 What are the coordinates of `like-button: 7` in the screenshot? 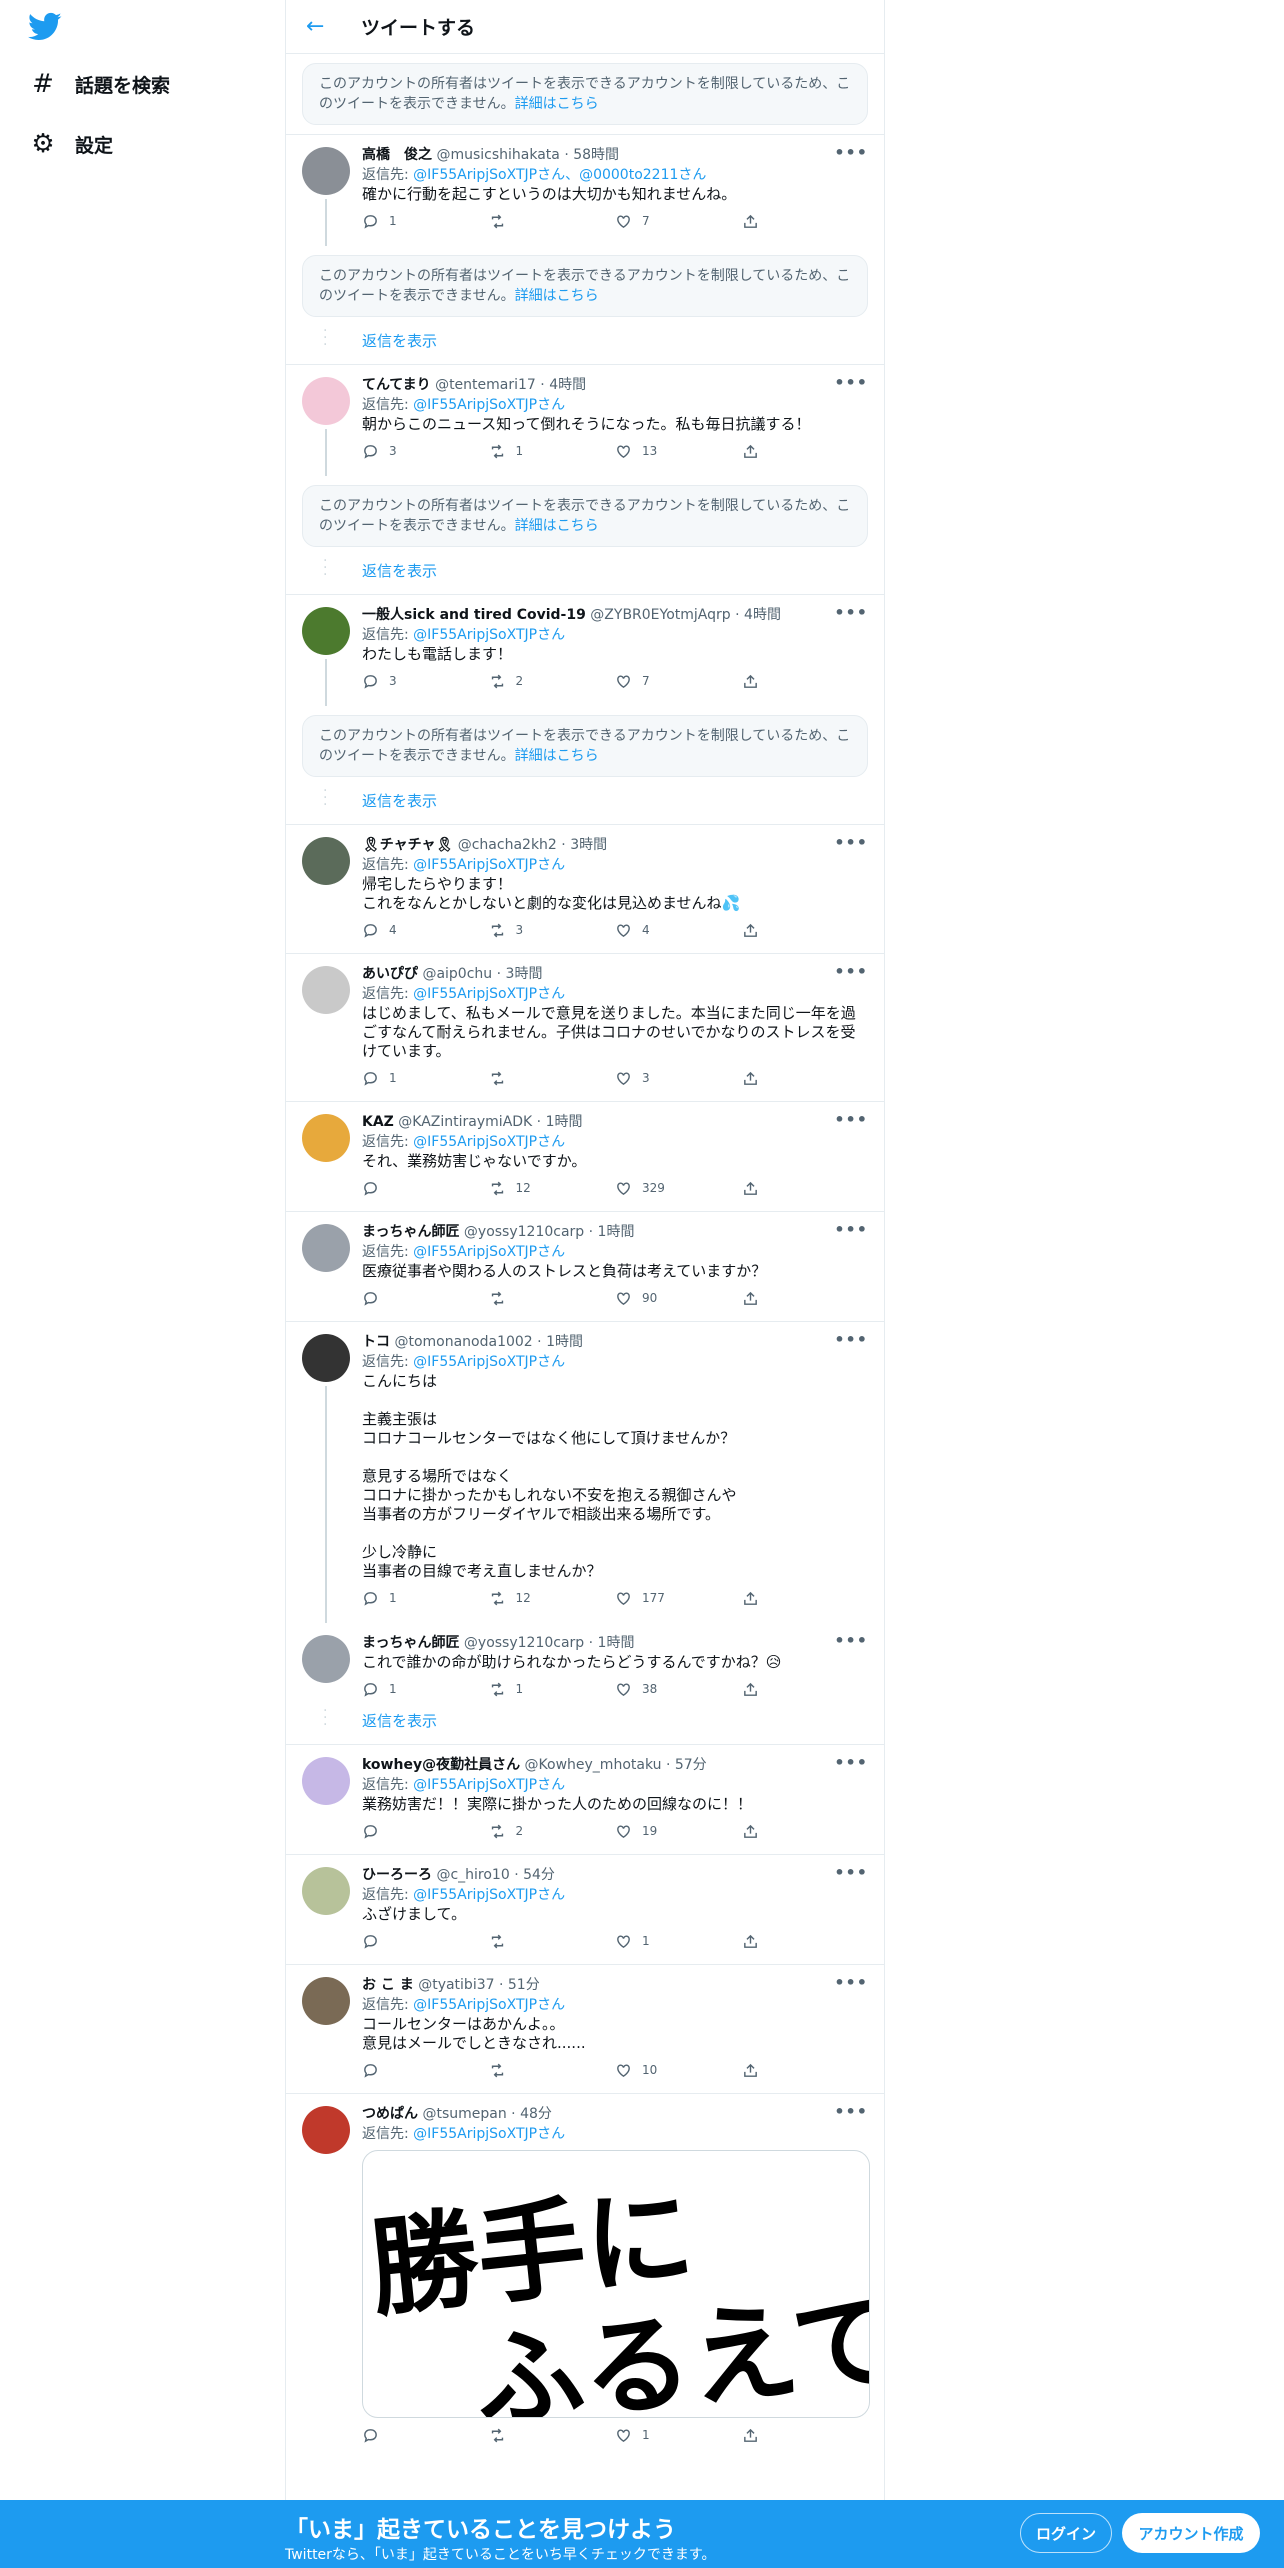 It's located at (678, 681).